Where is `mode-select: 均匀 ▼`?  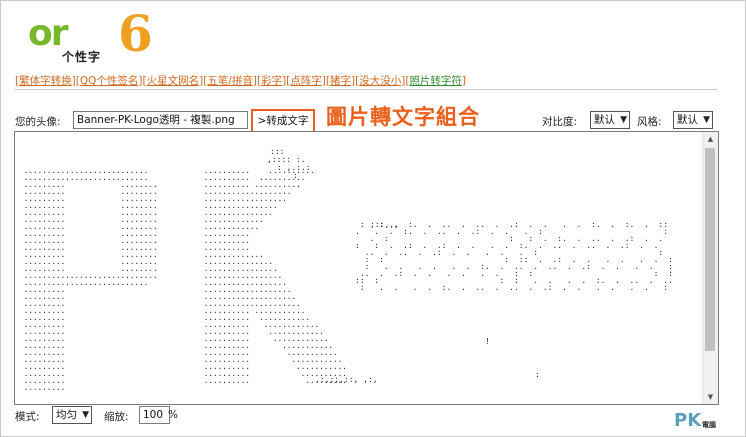 mode-select: 均匀 ▼ is located at coordinates (72, 415).